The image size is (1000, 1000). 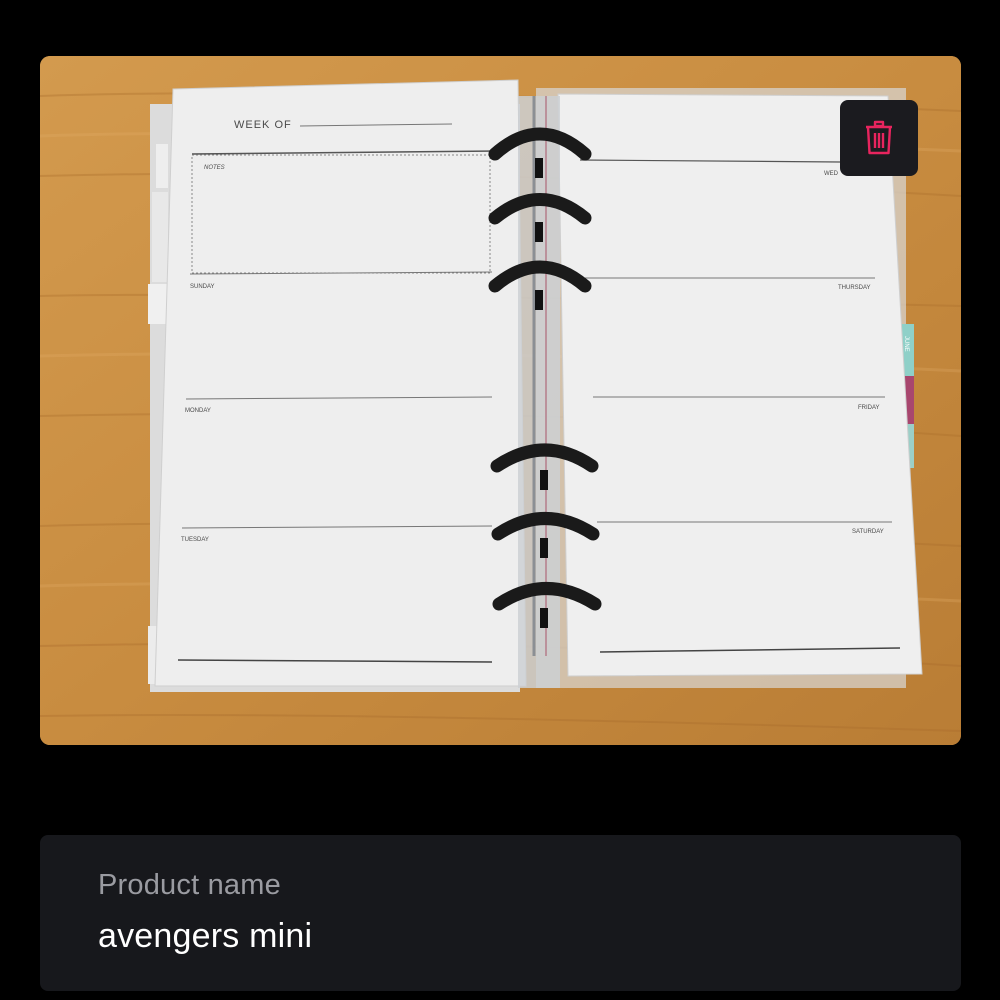 I want to click on wednesday-label: WED, so click(x=831, y=174).